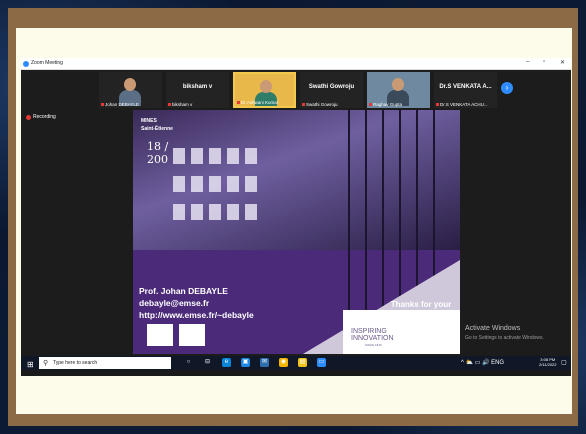 This screenshot has width=586, height=434. What do you see at coordinates (421, 309) in the screenshot?
I see `thanks-text: Thanks for your attention` at bounding box center [421, 309].